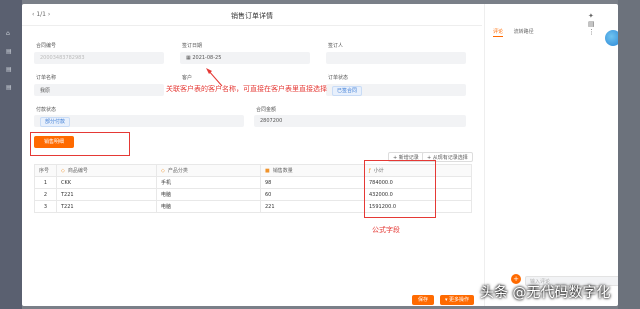  I want to click on col-product-no-label: 商品编号, so click(77, 171).